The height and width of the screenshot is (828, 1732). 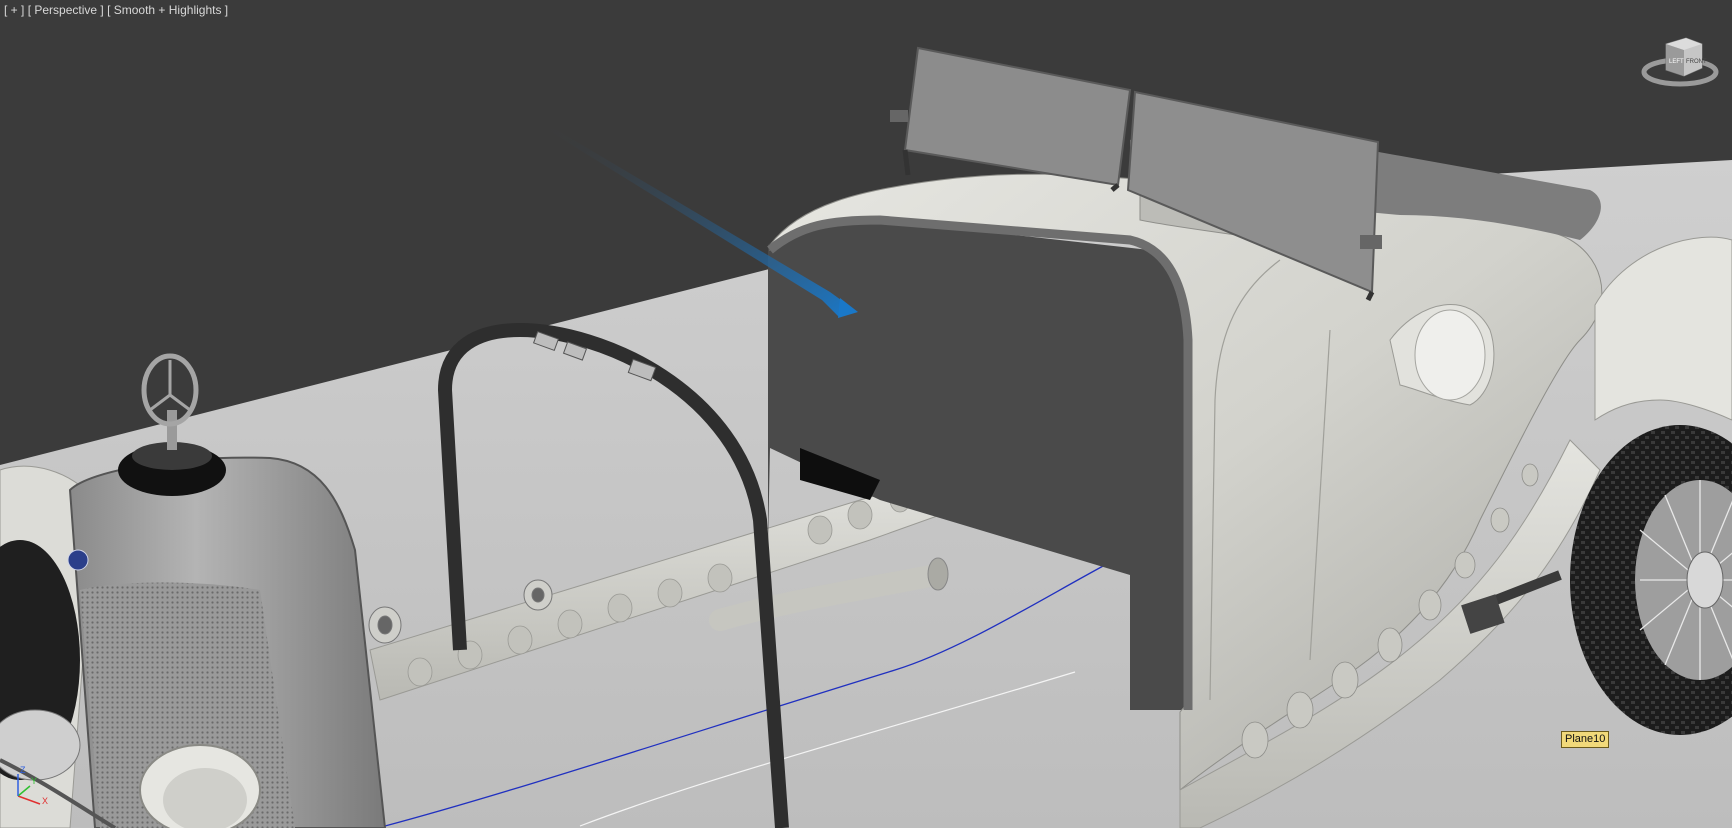 What do you see at coordinates (23, 770) in the screenshot?
I see `axis-z-label: Z` at bounding box center [23, 770].